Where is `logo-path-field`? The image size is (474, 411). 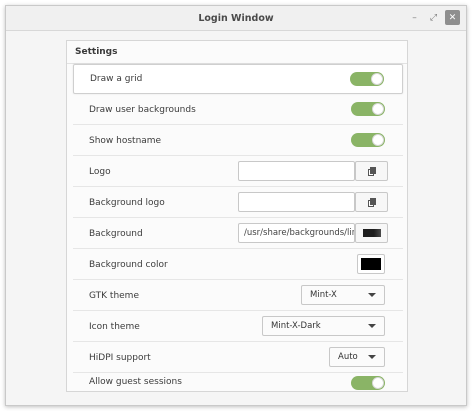 logo-path-field is located at coordinates (296, 171).